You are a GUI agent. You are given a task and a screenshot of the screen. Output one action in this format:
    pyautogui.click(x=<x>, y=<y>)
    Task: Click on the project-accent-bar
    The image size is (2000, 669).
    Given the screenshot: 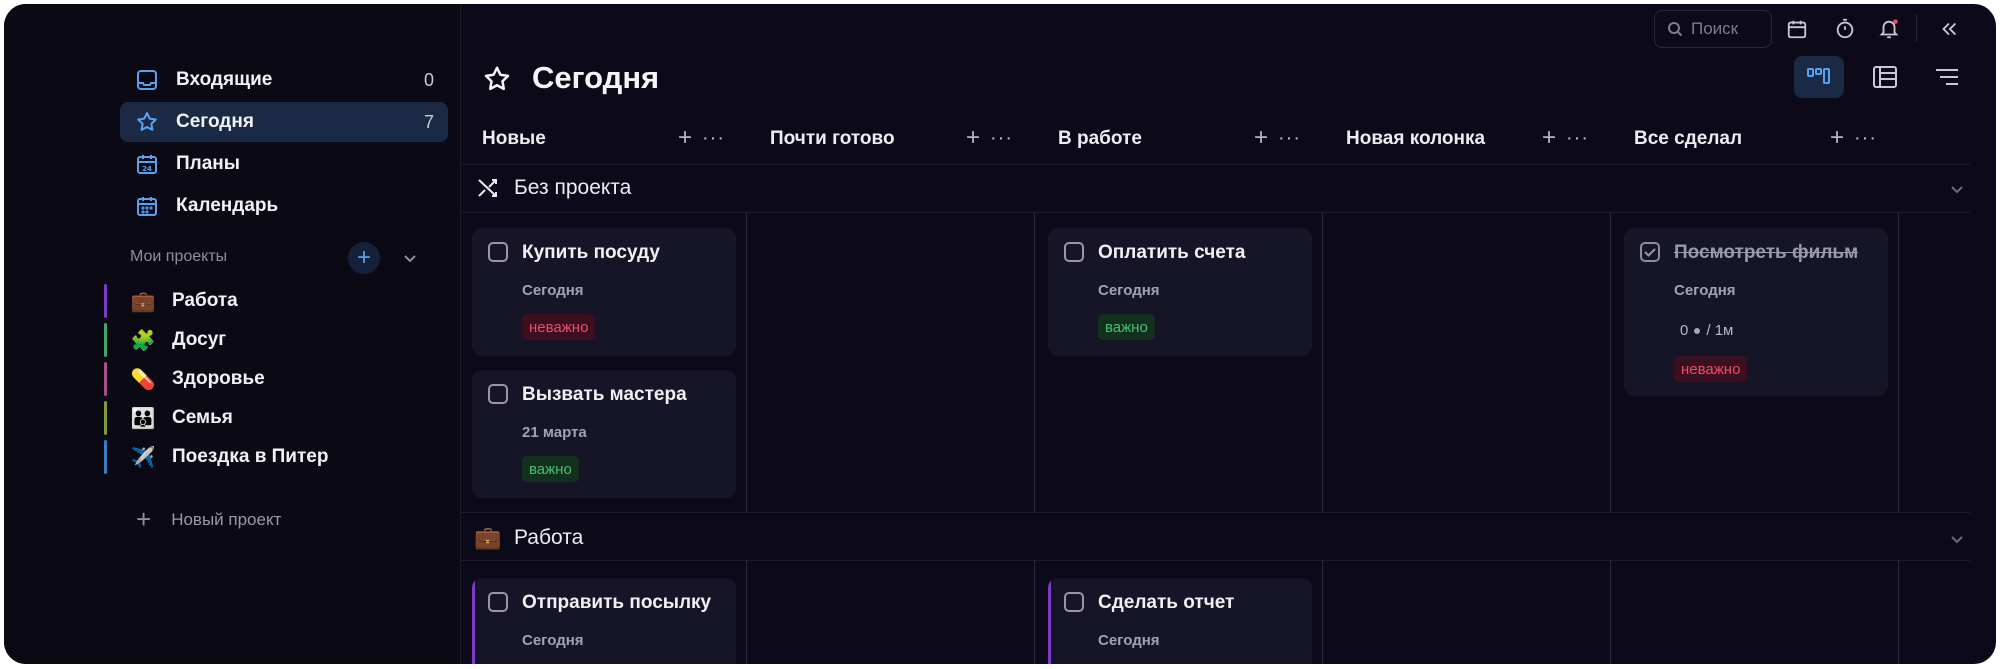 What is the action you would take?
    pyautogui.click(x=1049, y=621)
    